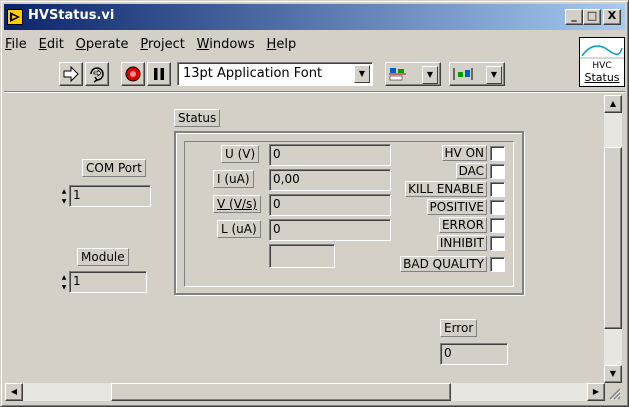  I want to click on module-label: Module, so click(103, 257).